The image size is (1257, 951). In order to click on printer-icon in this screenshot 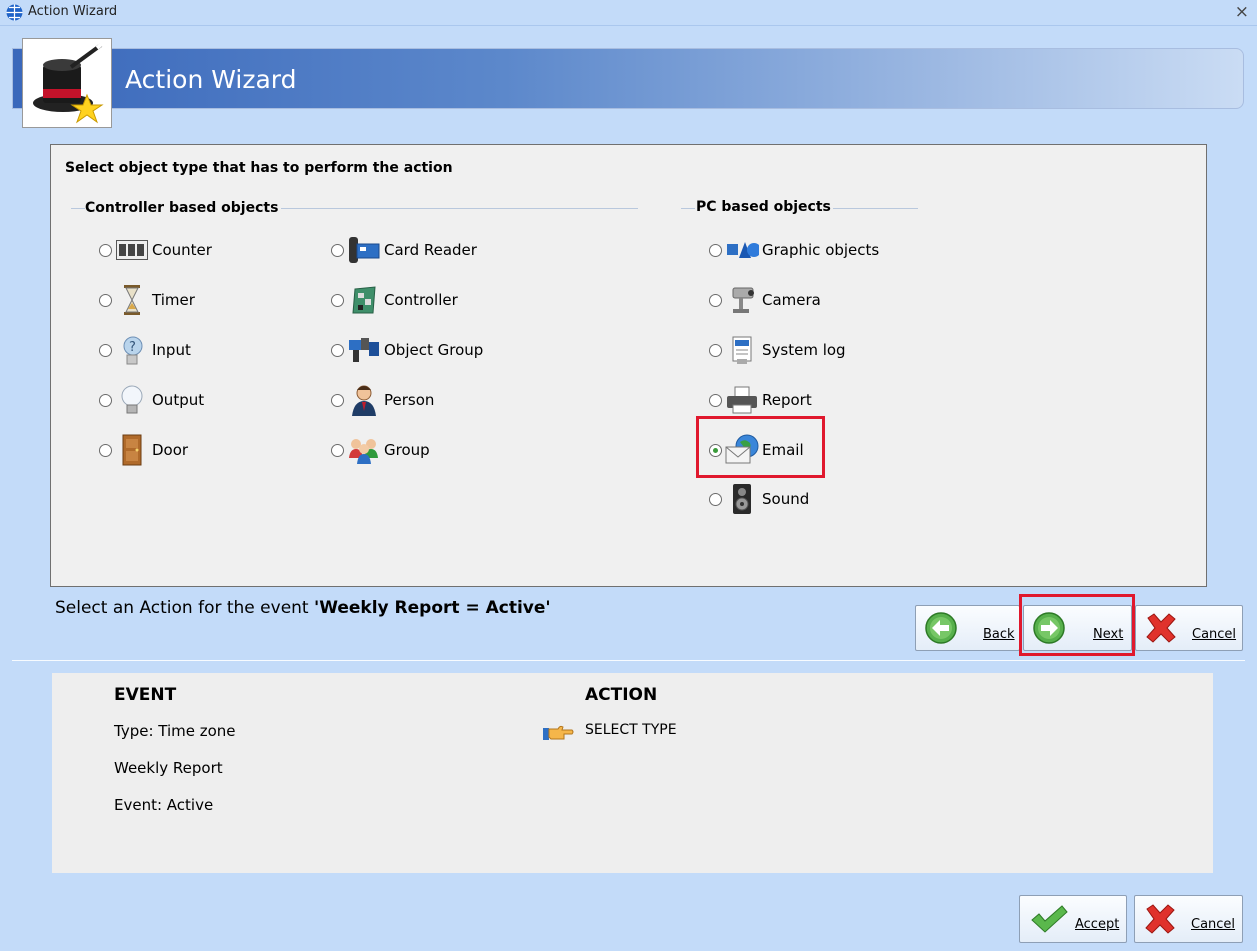, I will do `click(742, 400)`.